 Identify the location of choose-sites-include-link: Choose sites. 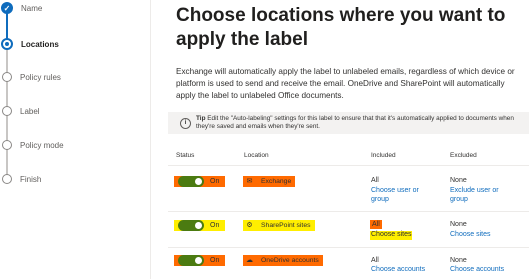
(391, 235).